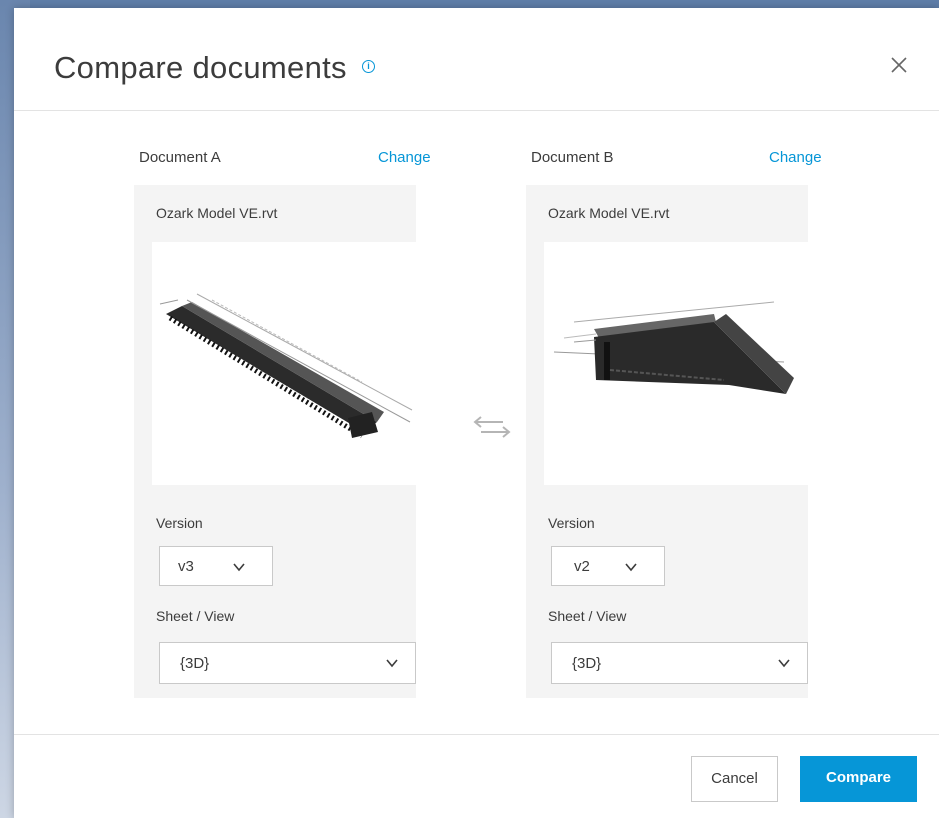 This screenshot has width=939, height=818. Describe the element at coordinates (571, 523) in the screenshot. I see `document-b-version-label: Version` at that location.